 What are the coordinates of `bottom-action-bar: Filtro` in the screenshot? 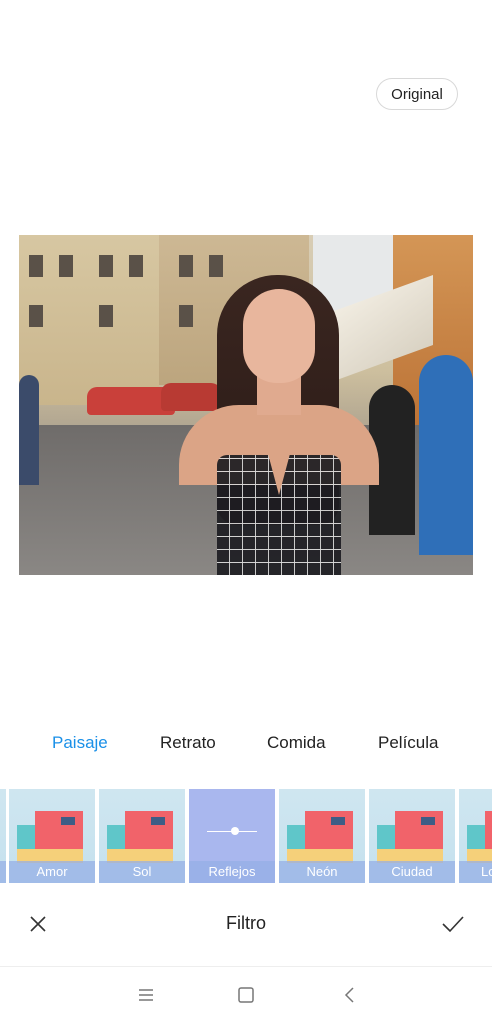 It's located at (246, 924).